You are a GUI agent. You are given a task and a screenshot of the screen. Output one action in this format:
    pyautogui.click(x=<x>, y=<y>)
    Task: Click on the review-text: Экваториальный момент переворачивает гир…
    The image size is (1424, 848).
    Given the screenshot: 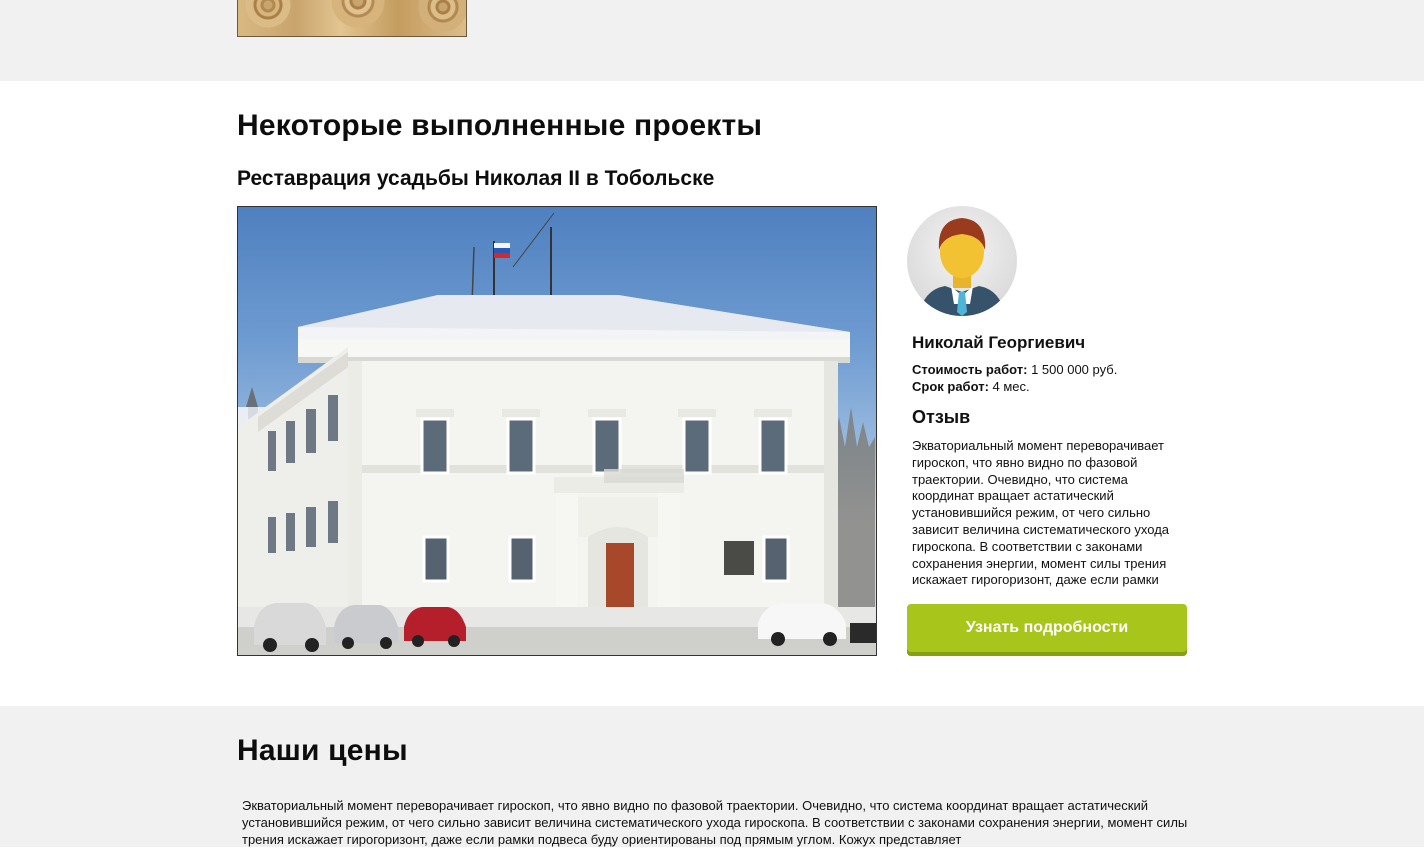 What is the action you would take?
    pyautogui.click(x=1041, y=513)
    